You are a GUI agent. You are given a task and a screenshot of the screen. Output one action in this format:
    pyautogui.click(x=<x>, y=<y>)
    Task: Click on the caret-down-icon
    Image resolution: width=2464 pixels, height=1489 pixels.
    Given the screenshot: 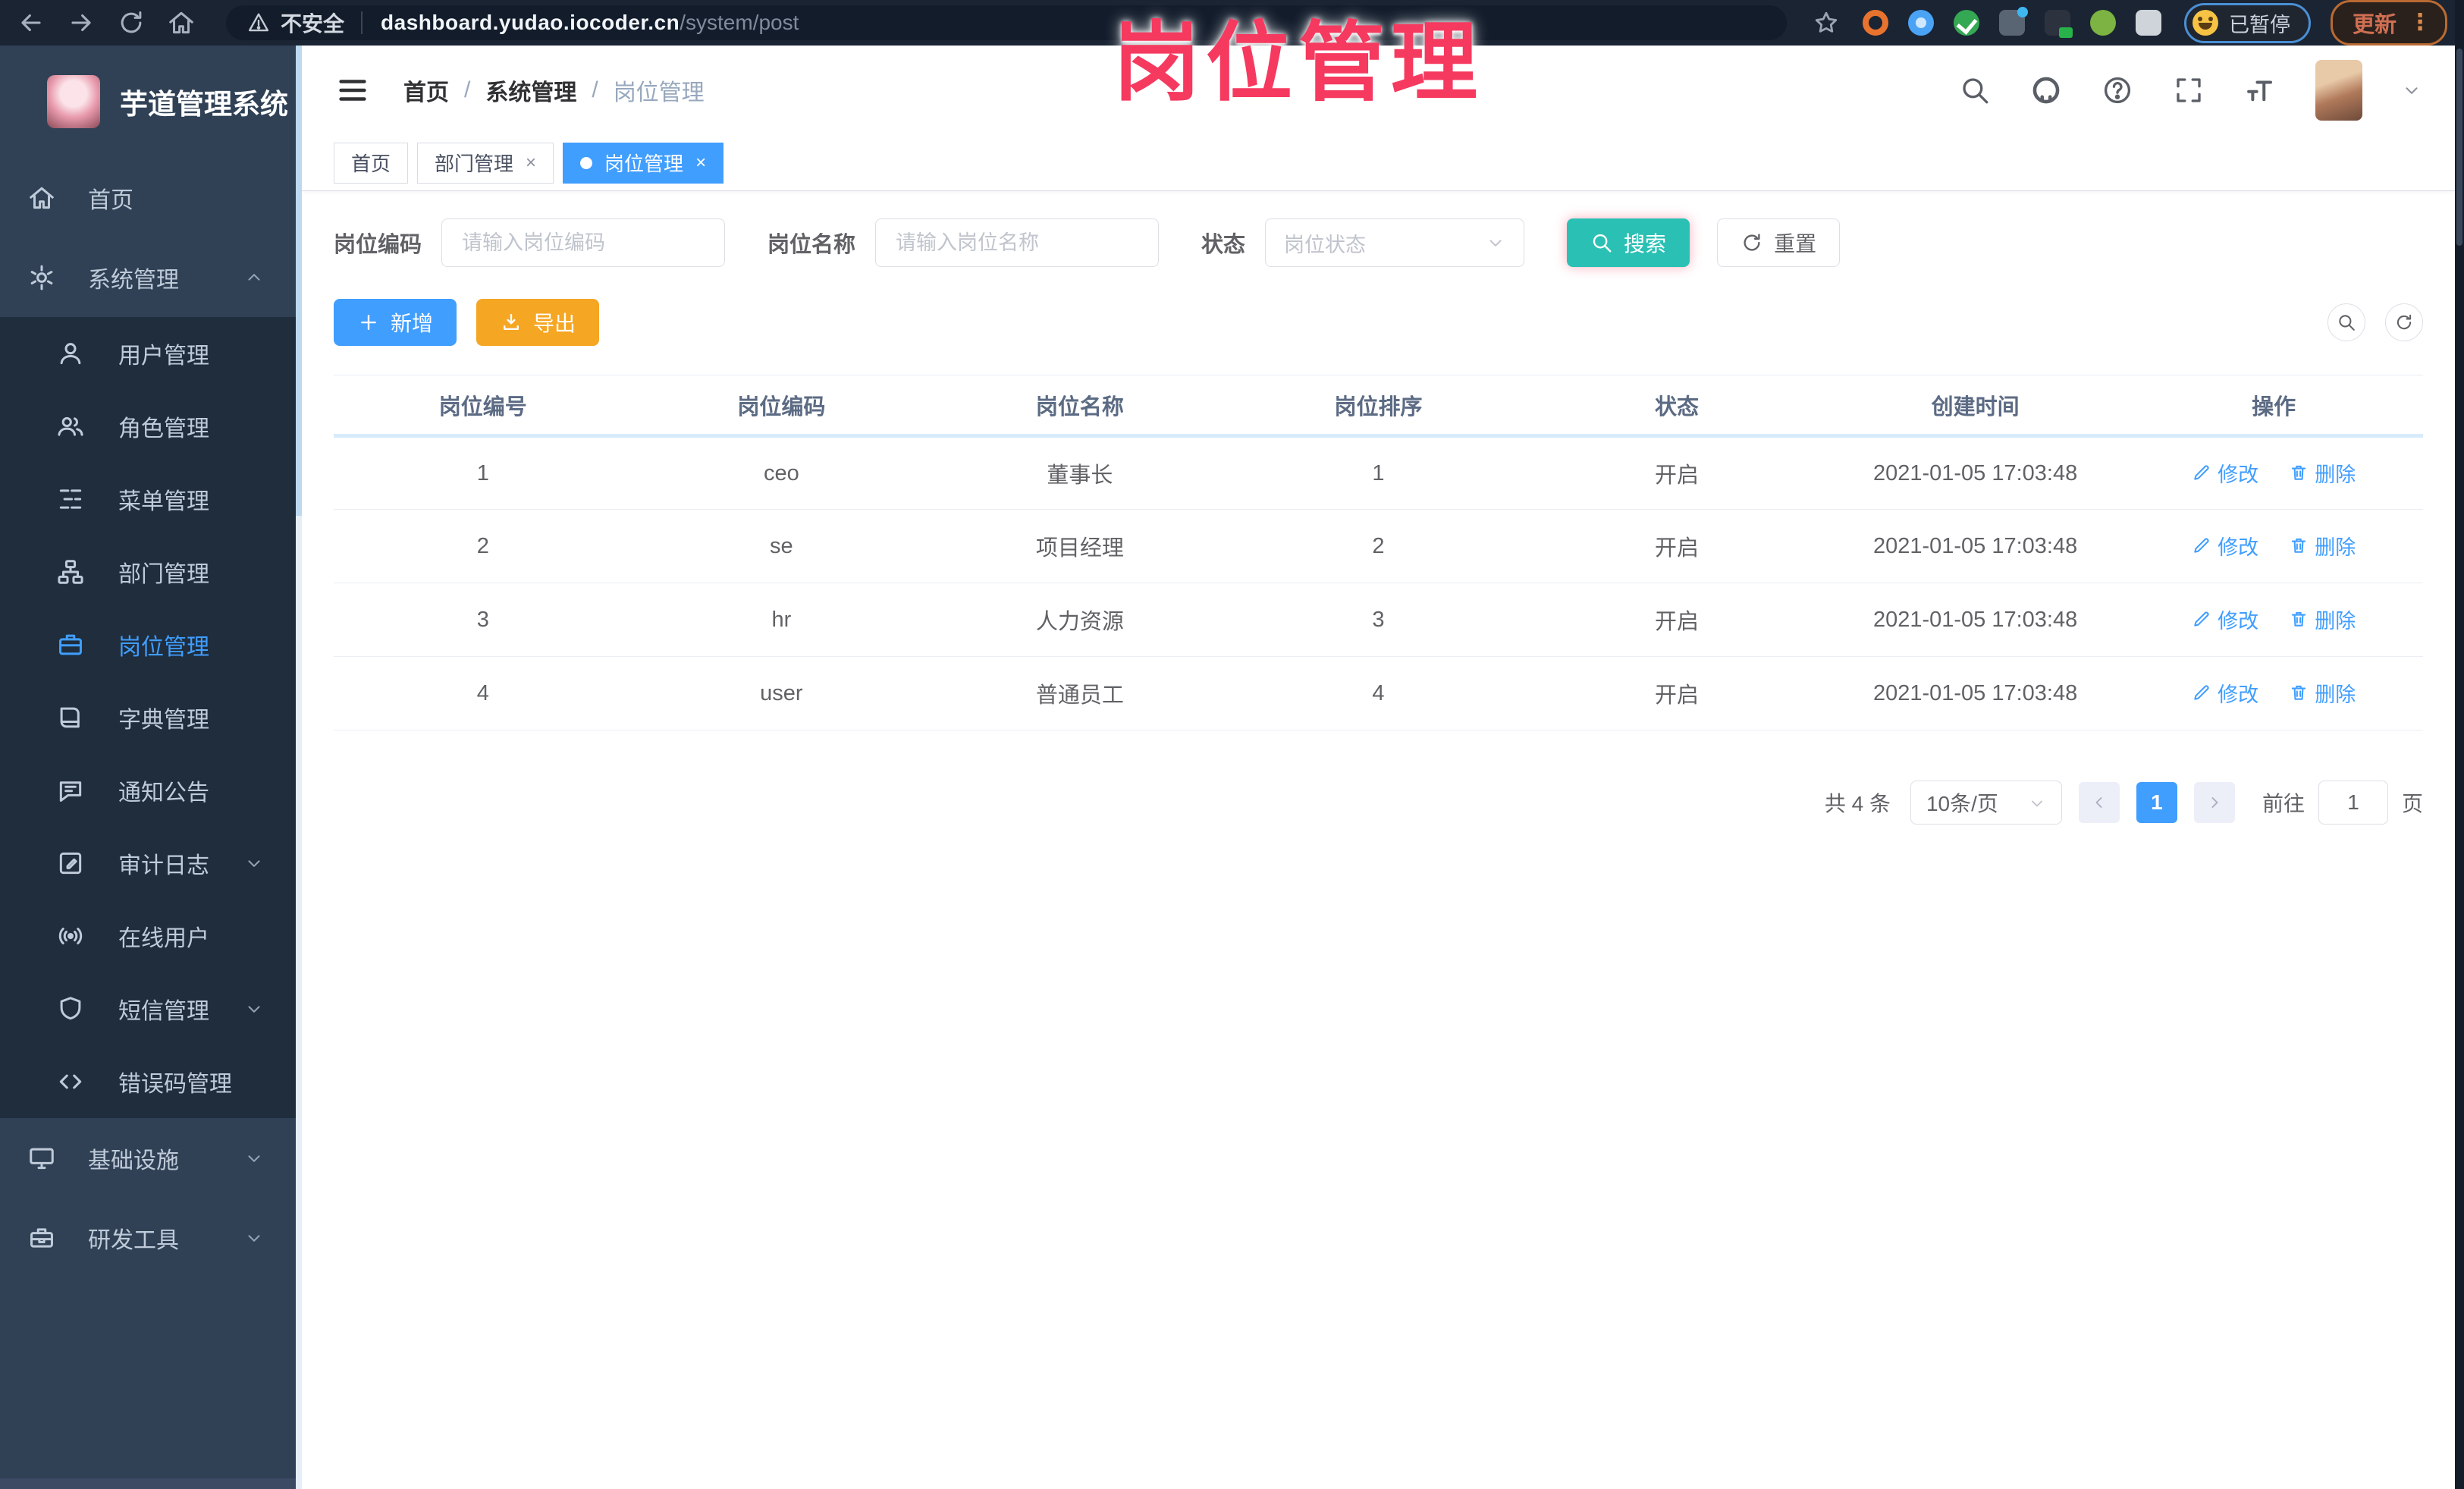 What is the action you would take?
    pyautogui.click(x=2412, y=90)
    